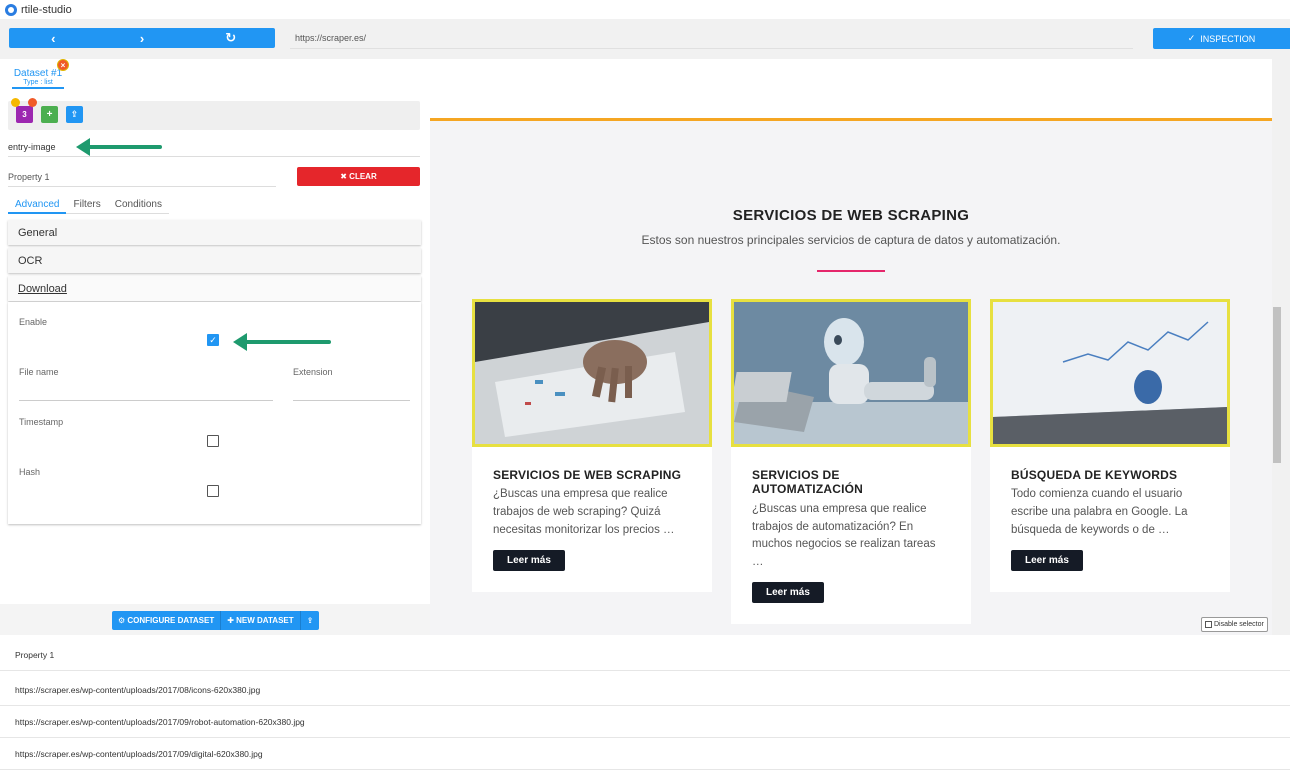 This screenshot has height=778, width=1290. Describe the element at coordinates (851, 90) in the screenshot. I see `site-header` at that location.